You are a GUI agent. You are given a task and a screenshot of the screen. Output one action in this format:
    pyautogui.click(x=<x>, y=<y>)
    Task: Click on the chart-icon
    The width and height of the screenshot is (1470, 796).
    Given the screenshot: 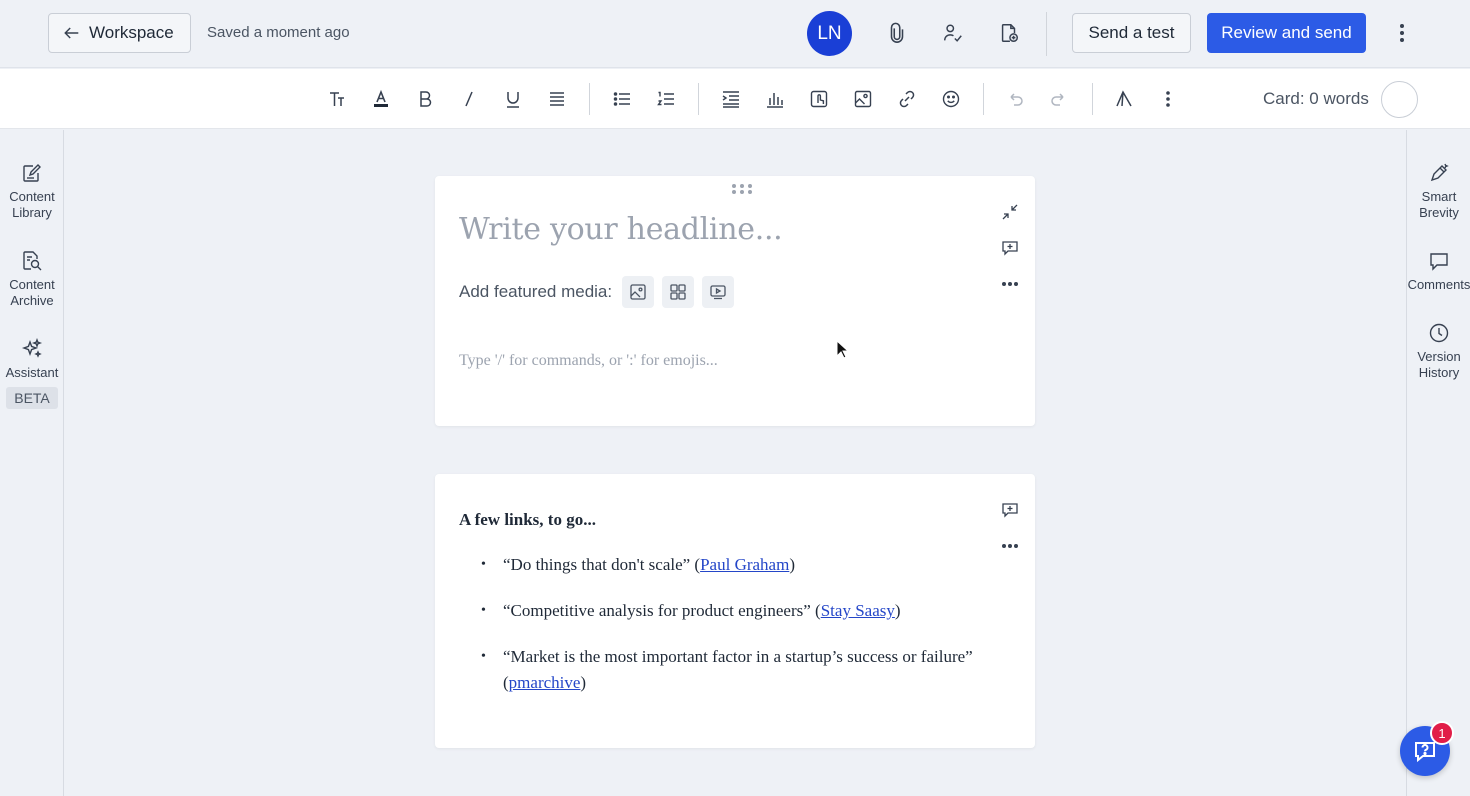 What is the action you would take?
    pyautogui.click(x=775, y=99)
    